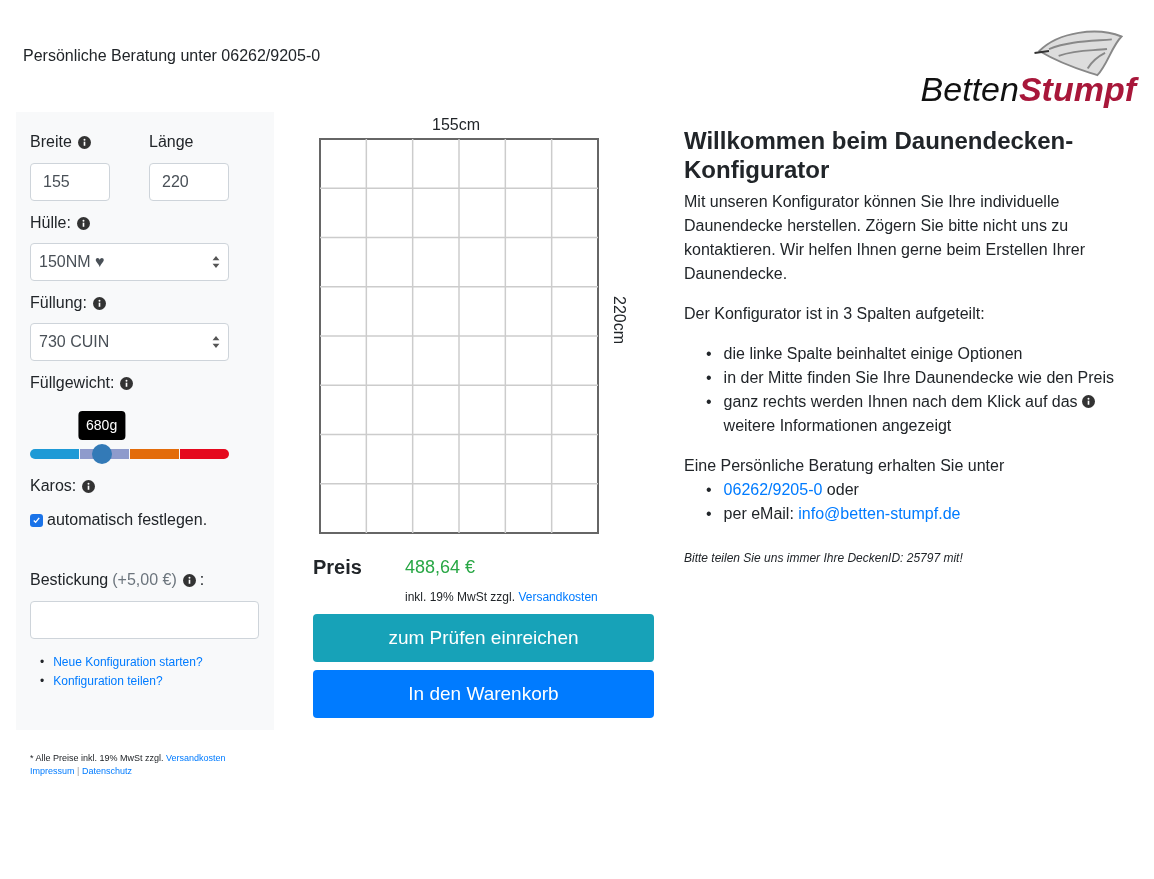 The width and height of the screenshot is (1154, 879). I want to click on add-to-cart-button: In den Warenkorb, so click(483, 694).